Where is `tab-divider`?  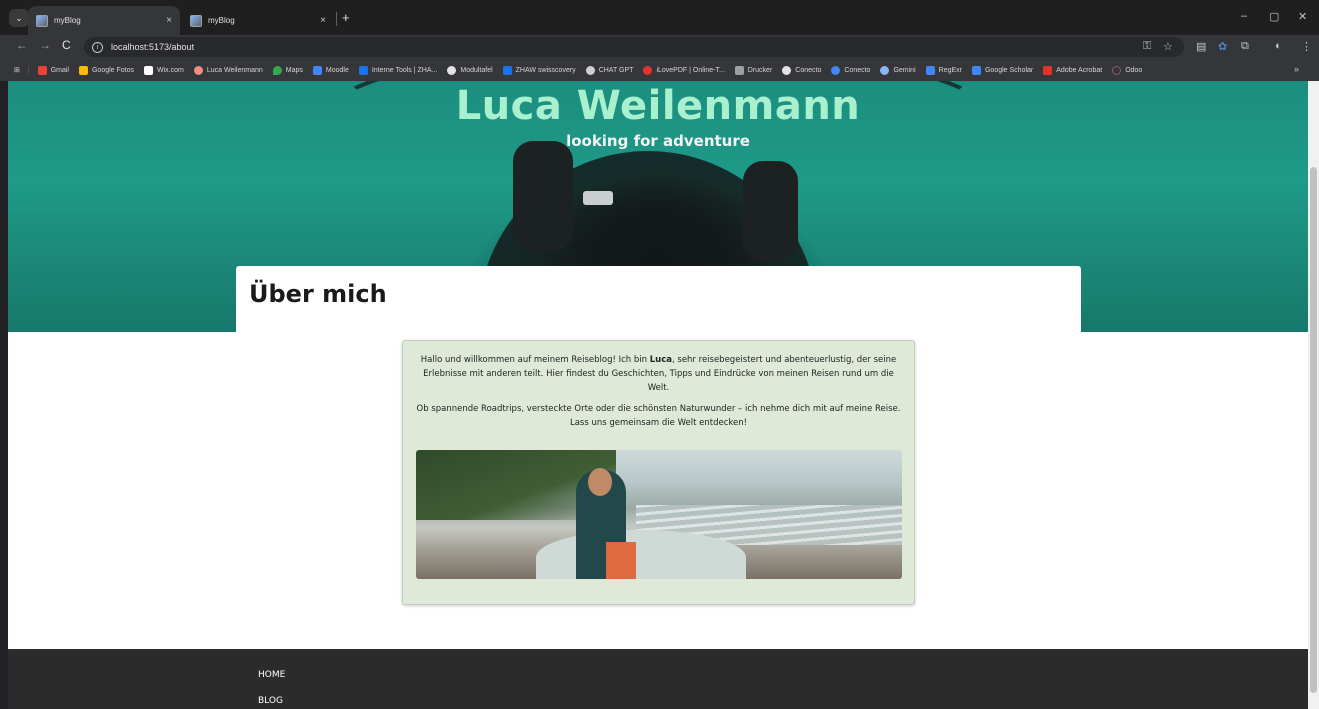 tab-divider is located at coordinates (336, 19).